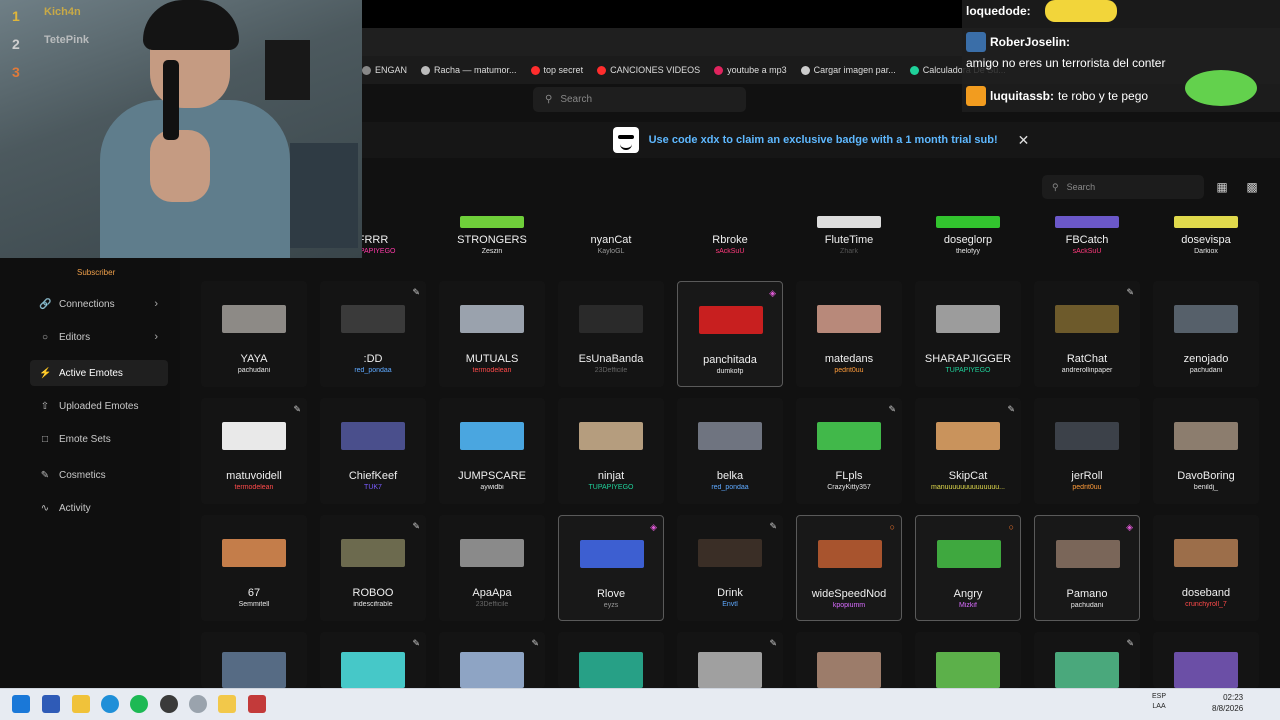 The height and width of the screenshot is (720, 1280). I want to click on emote-card: ROBOO indescifrable ✎, so click(373, 568).